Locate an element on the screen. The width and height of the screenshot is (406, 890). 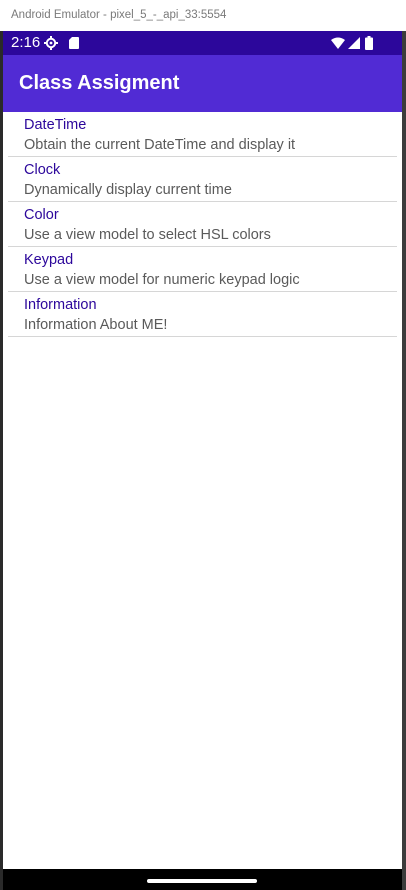
list-item-information: Information Information About ME! is located at coordinates (202, 314).